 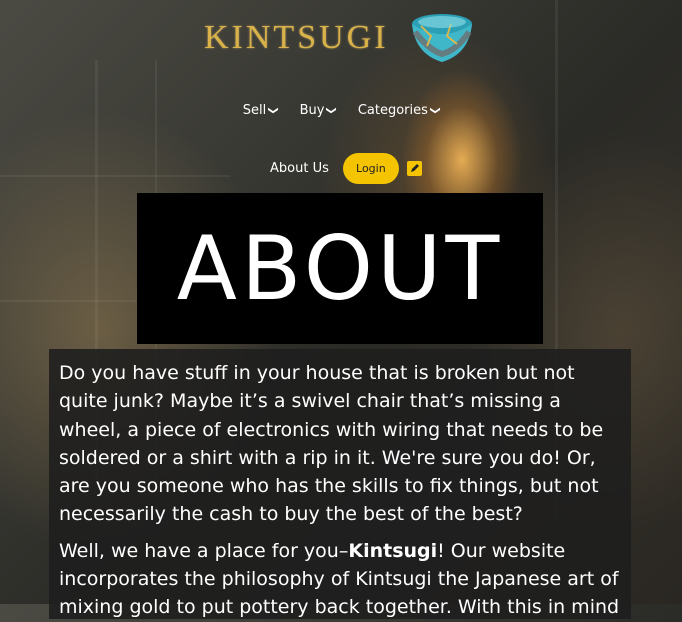 What do you see at coordinates (441, 38) in the screenshot?
I see `kintsugi-bowl-icon` at bounding box center [441, 38].